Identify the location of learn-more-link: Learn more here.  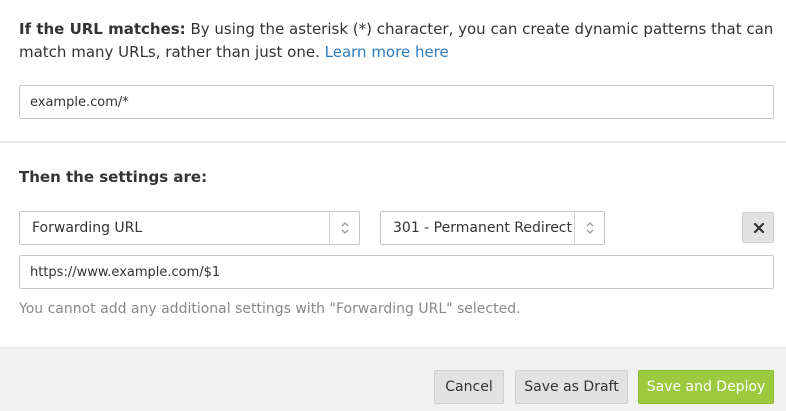
(387, 52).